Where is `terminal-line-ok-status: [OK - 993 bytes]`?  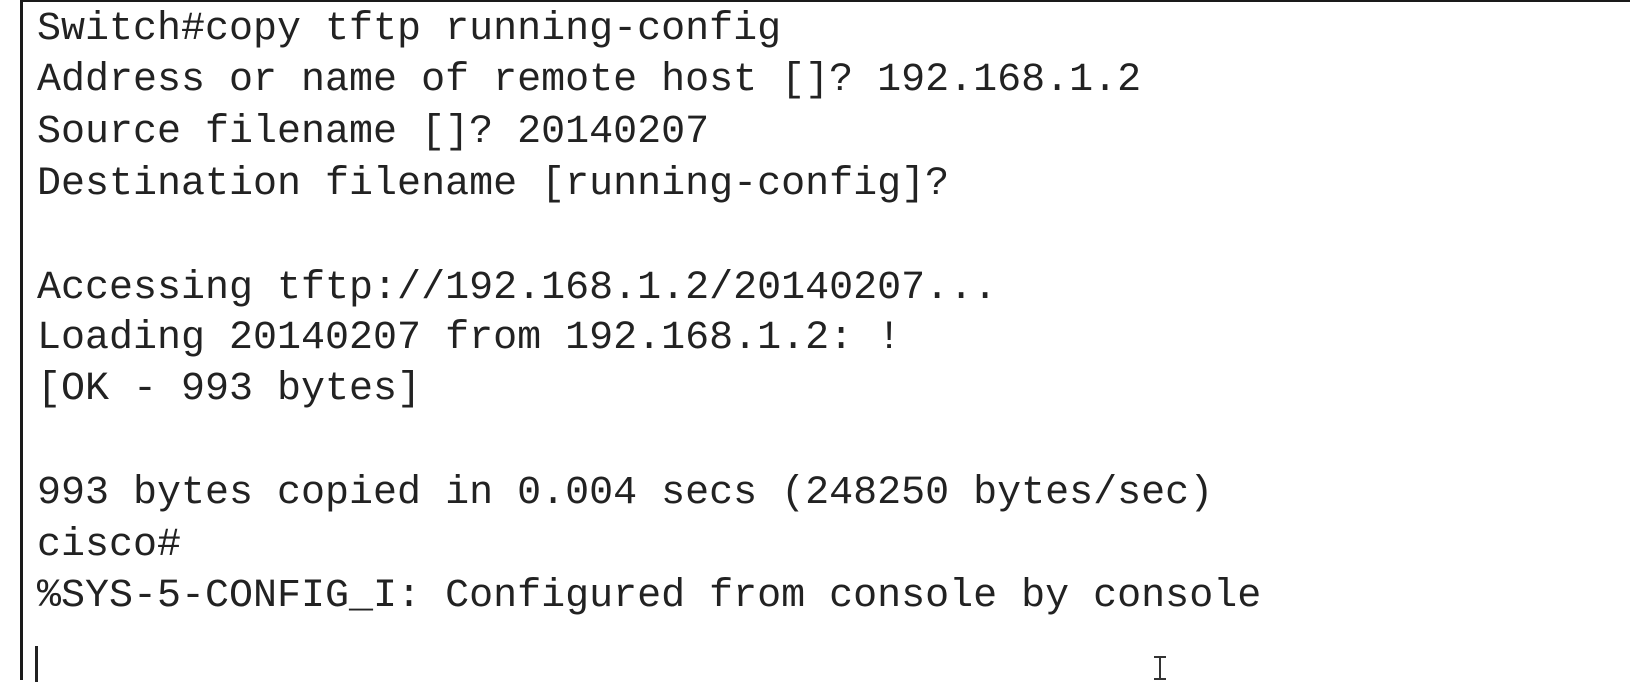
terminal-line-ok-status: [OK - 993 bytes] is located at coordinates (229, 389).